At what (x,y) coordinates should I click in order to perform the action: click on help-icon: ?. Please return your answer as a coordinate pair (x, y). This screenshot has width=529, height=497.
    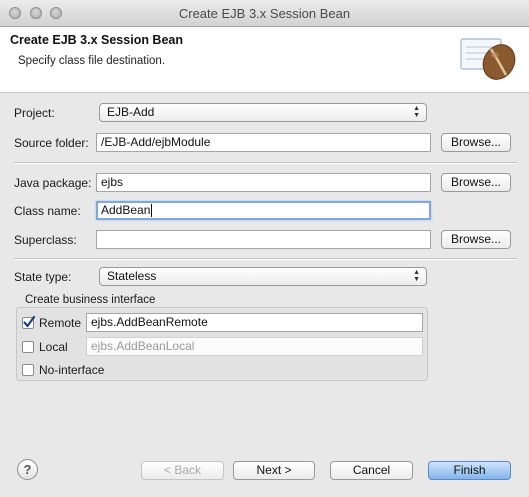
    Looking at the image, I should click on (27, 469).